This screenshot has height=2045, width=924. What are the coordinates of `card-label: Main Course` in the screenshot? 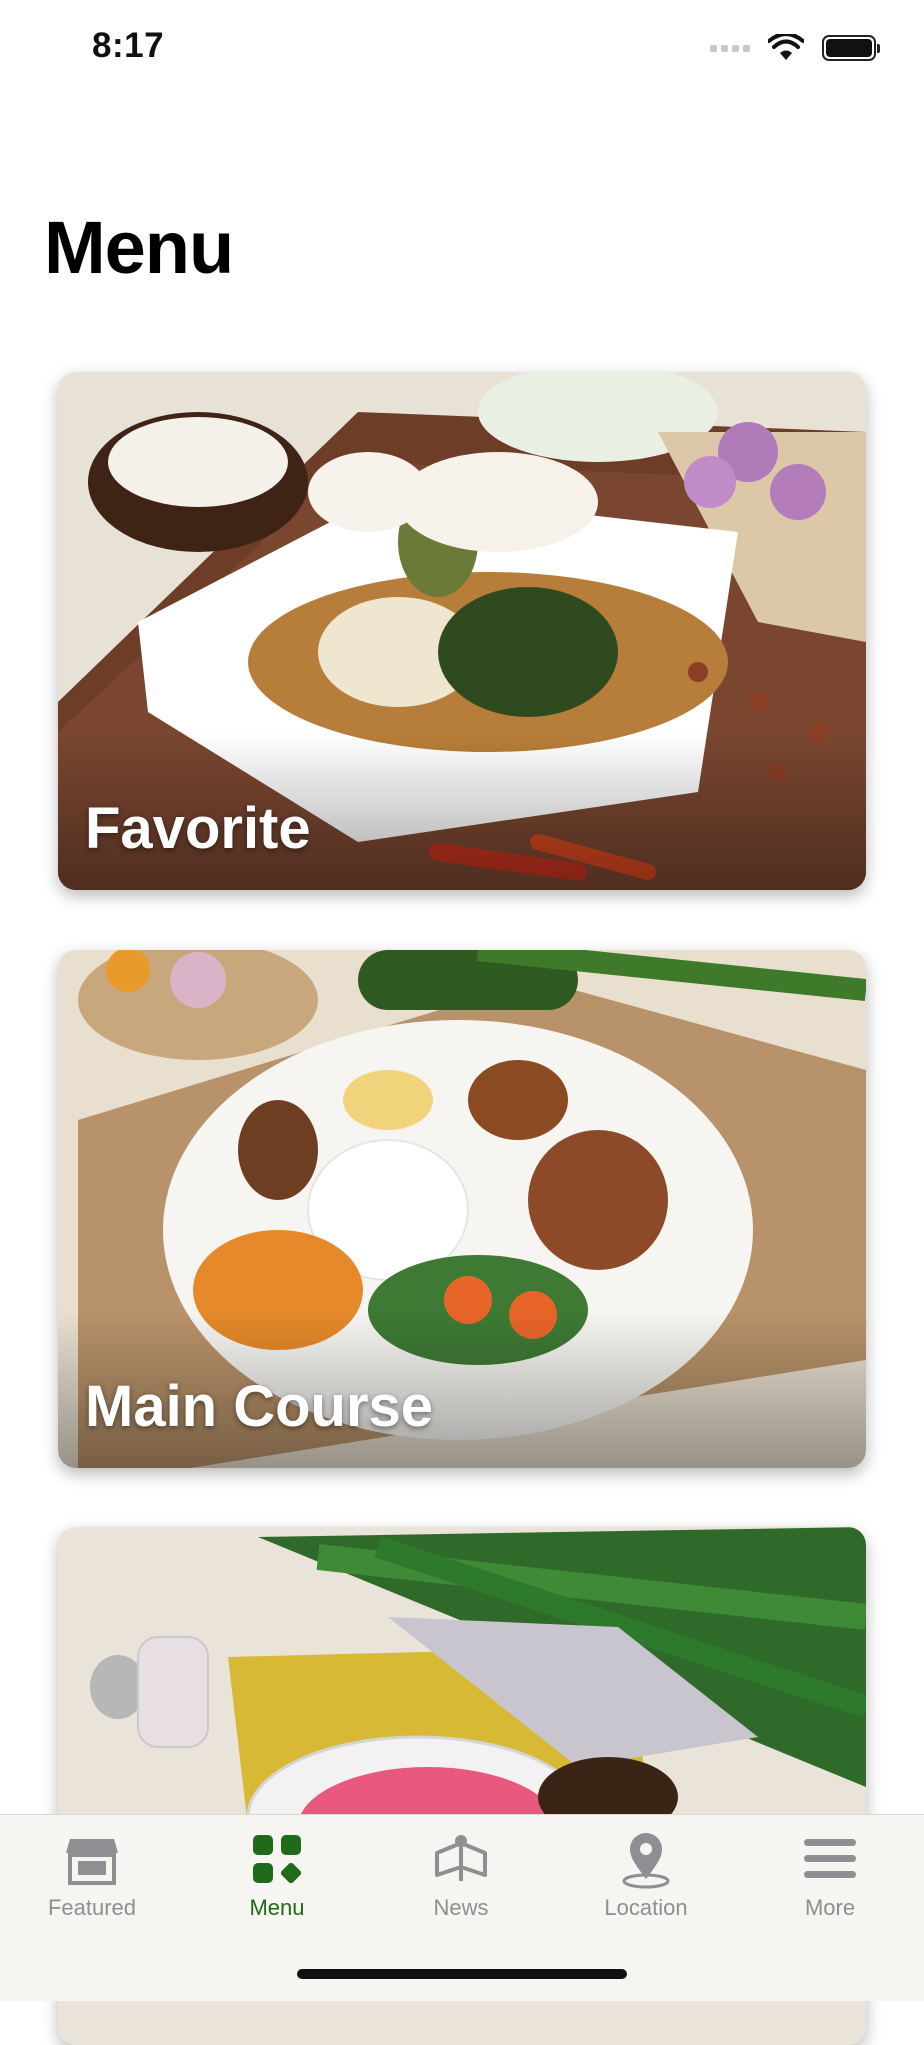 It's located at (259, 1406).